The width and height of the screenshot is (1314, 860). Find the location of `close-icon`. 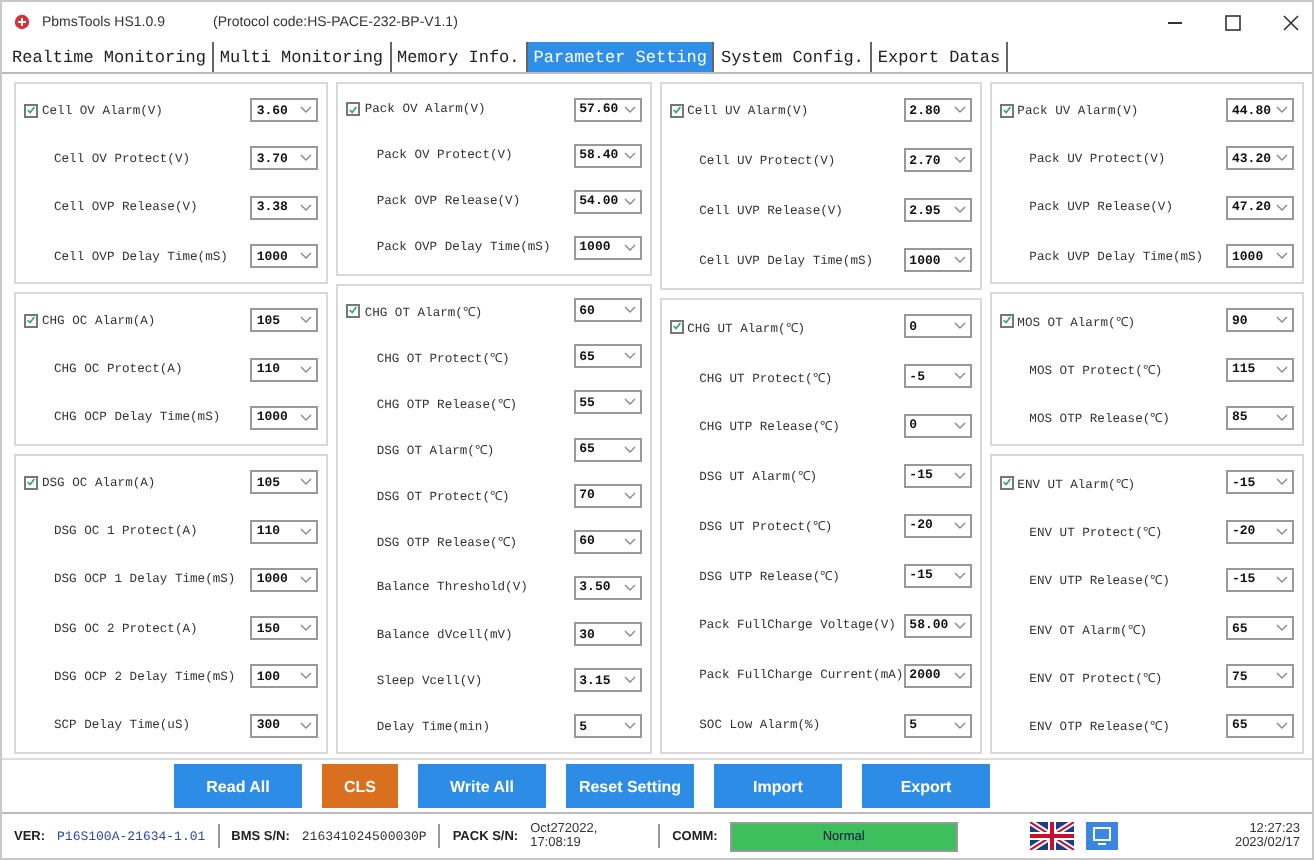

close-icon is located at coordinates (1291, 22).